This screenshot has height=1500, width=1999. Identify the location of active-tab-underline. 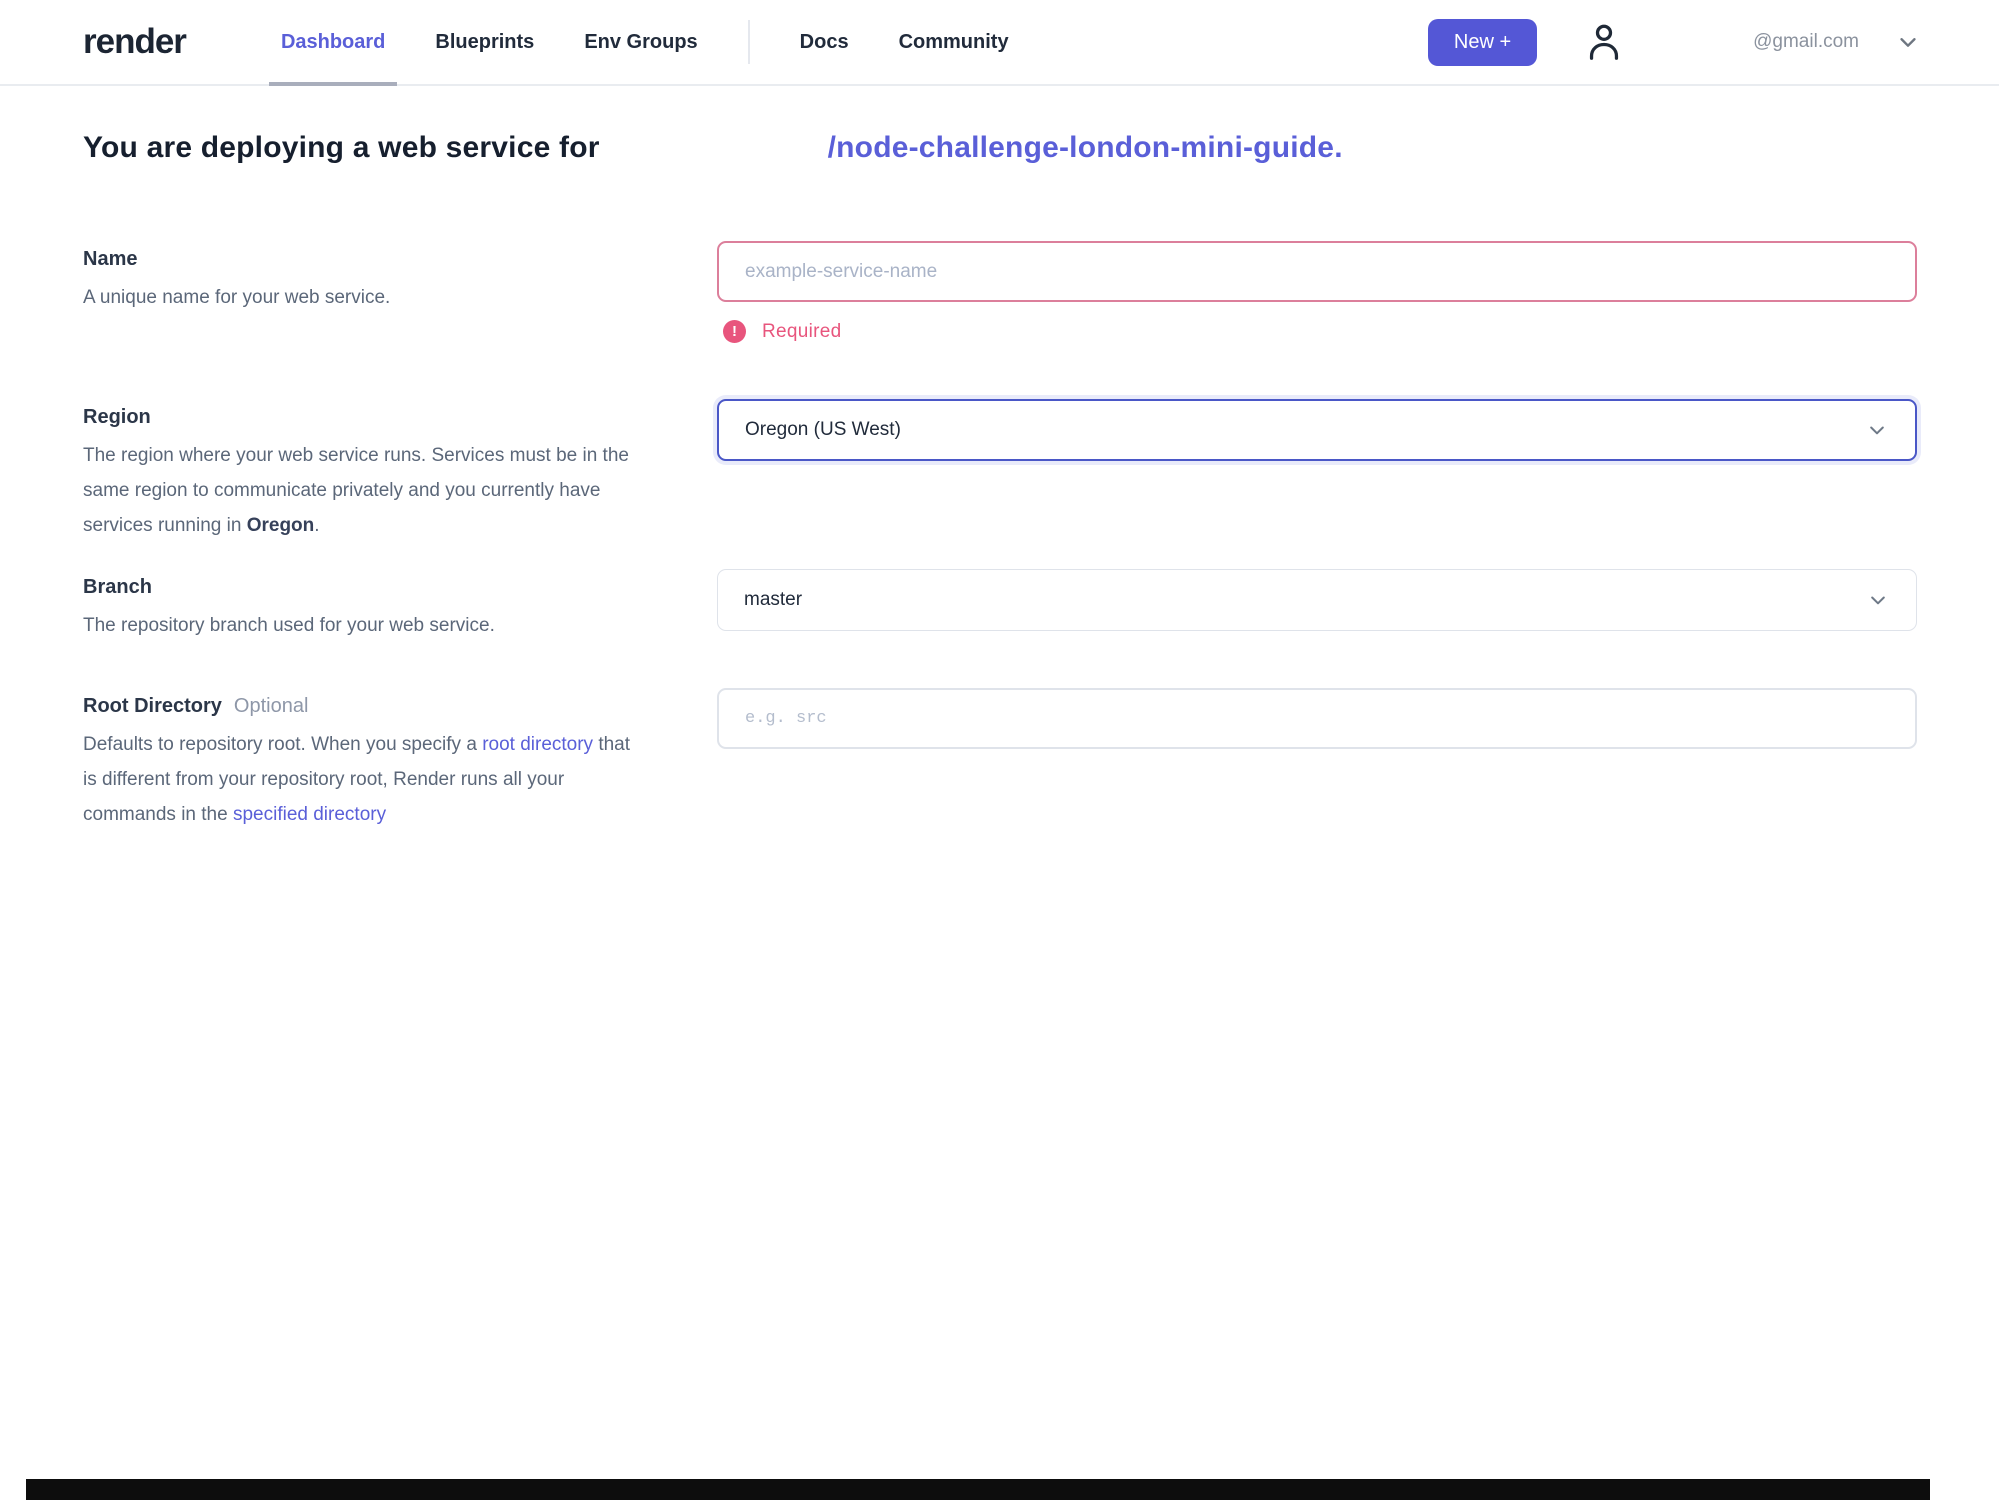
(333, 84).